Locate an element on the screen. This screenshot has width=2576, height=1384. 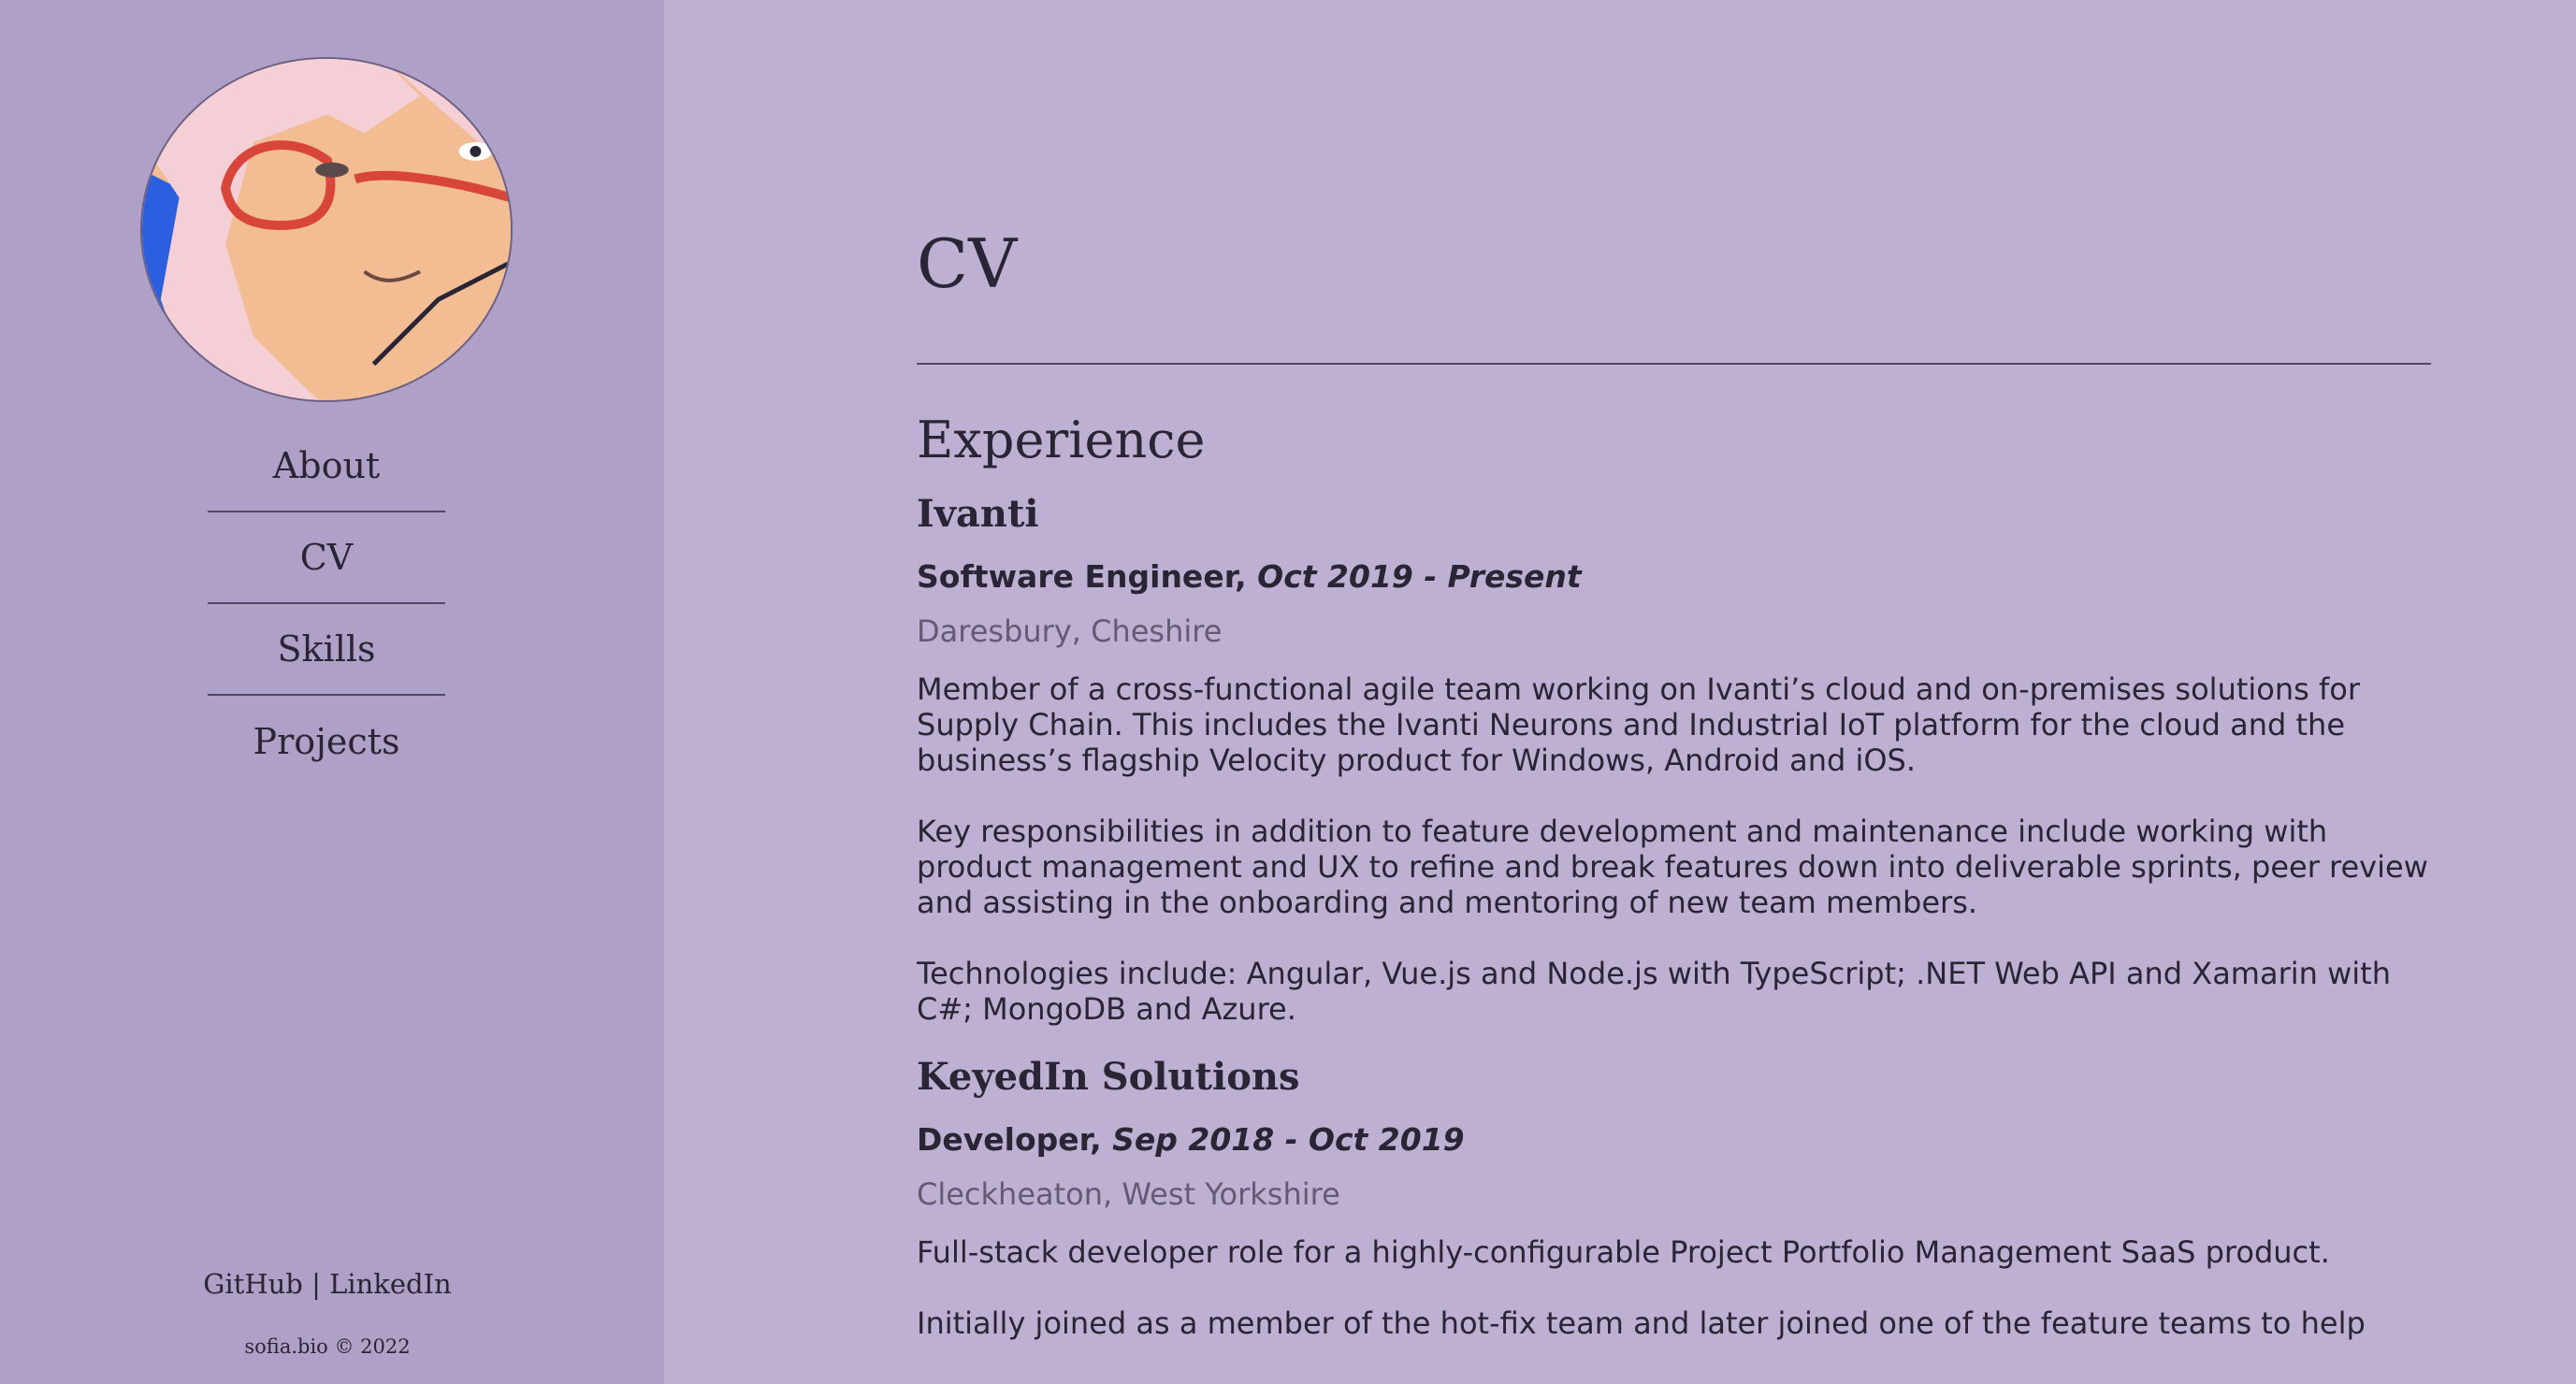
nav-item-about: About is located at coordinates (326, 466).